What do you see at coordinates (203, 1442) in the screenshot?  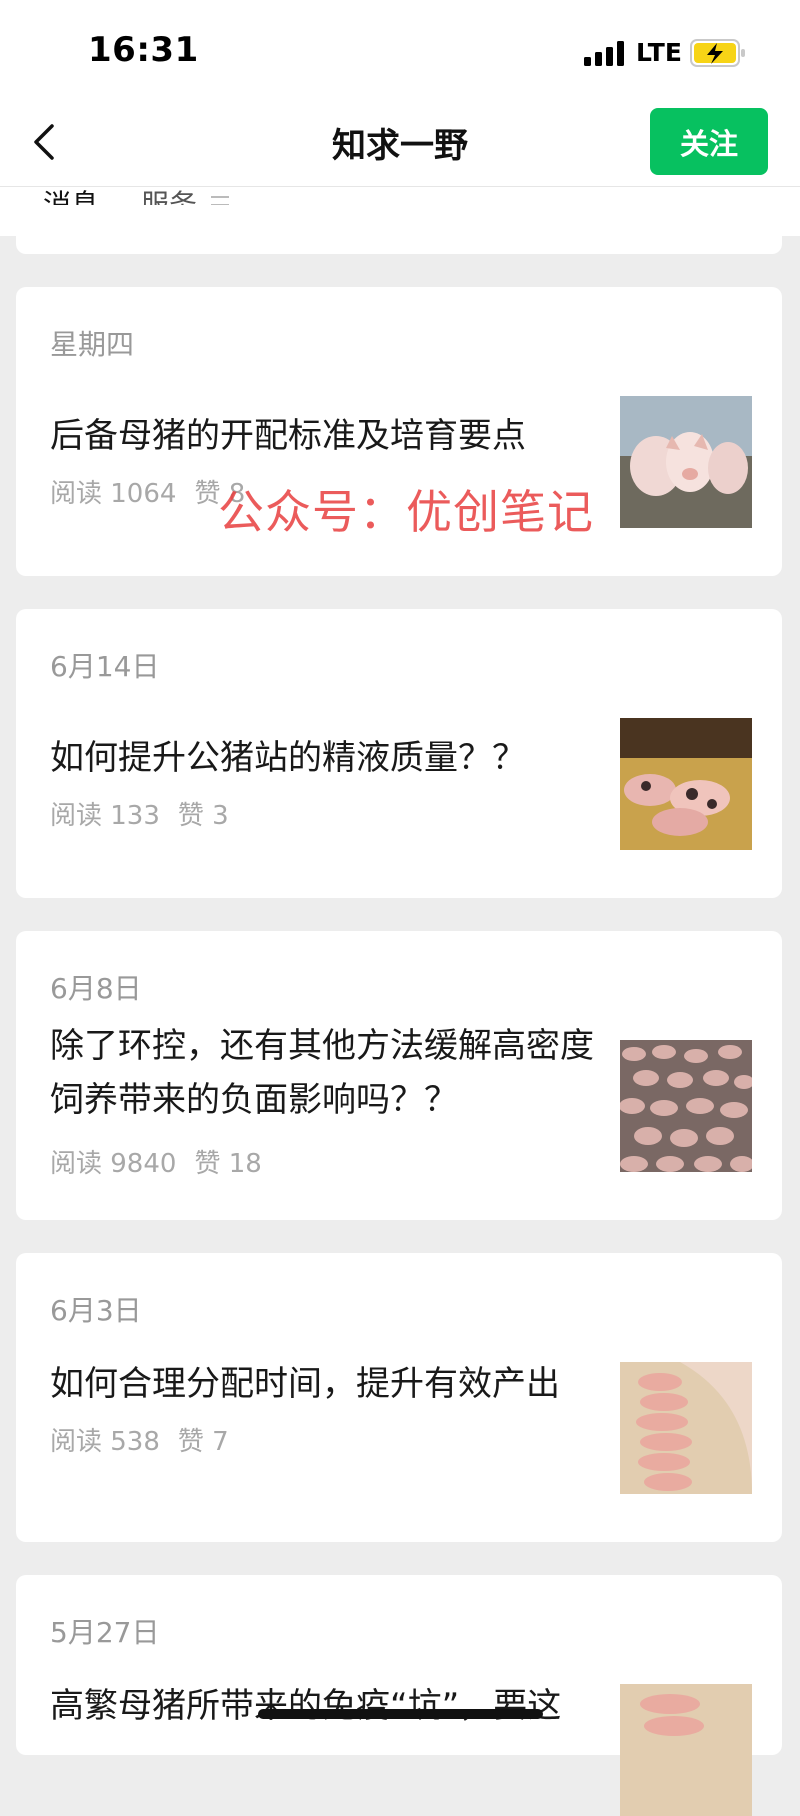 I see `like-count: 赞 7` at bounding box center [203, 1442].